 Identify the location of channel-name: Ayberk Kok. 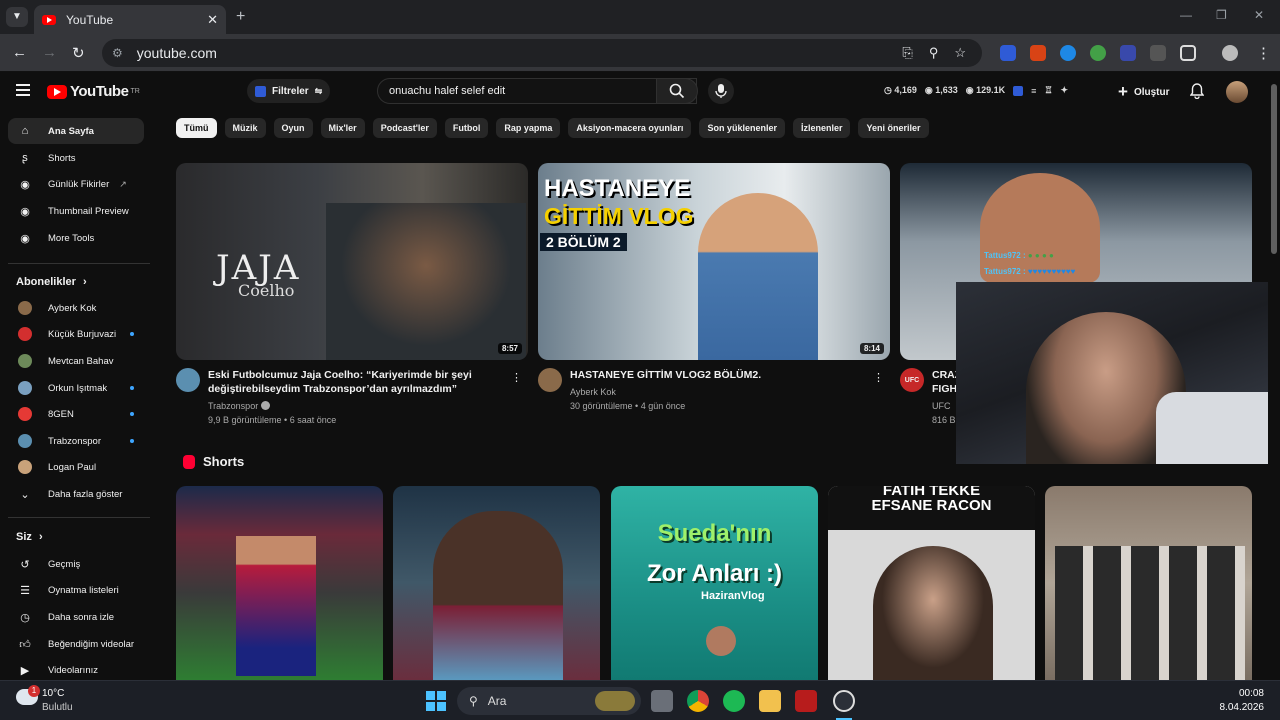
(593, 392).